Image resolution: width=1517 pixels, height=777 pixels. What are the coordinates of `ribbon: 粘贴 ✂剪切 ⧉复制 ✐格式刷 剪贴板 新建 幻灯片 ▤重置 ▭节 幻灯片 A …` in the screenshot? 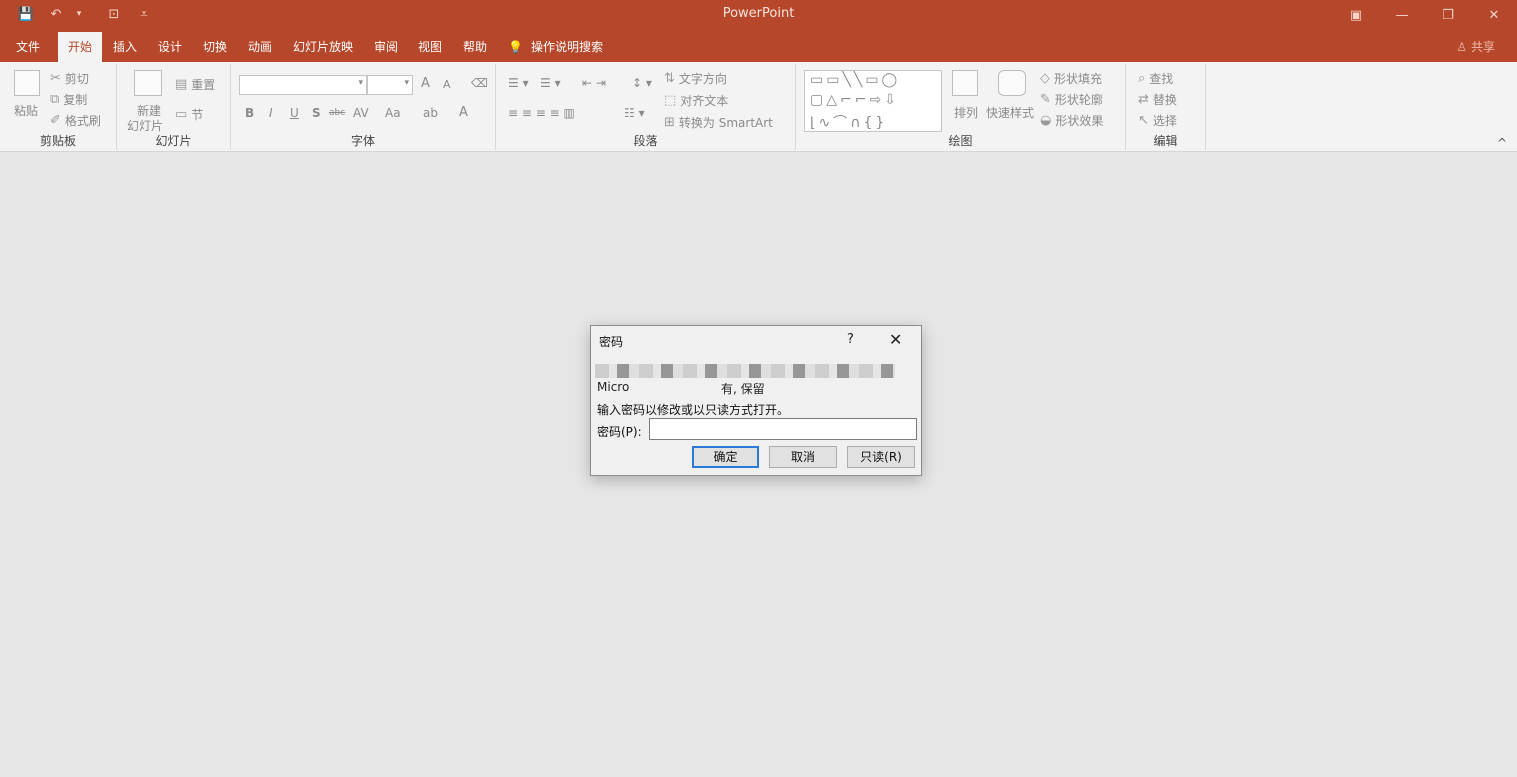 It's located at (758, 107).